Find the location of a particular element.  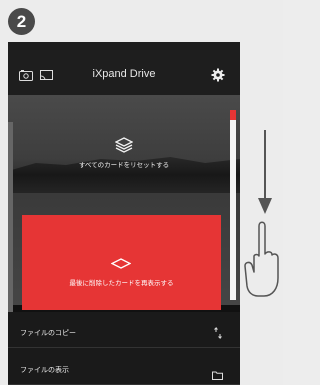

folder-icon is located at coordinates (217, 375).